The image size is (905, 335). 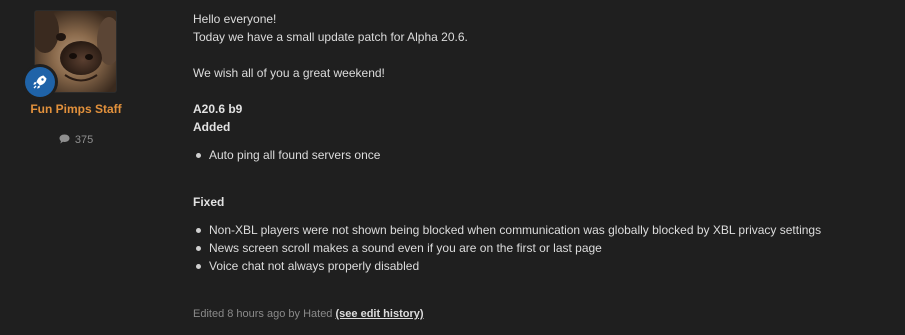 I want to click on speech-bubble-icon, so click(x=64, y=139).